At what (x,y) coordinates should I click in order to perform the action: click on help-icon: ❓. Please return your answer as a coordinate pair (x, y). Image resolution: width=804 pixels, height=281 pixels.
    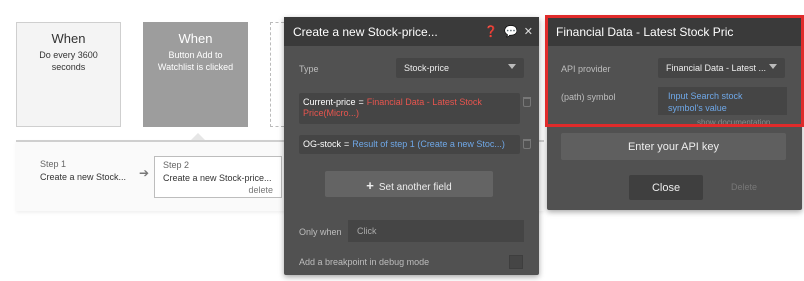
    Looking at the image, I should click on (491, 31).